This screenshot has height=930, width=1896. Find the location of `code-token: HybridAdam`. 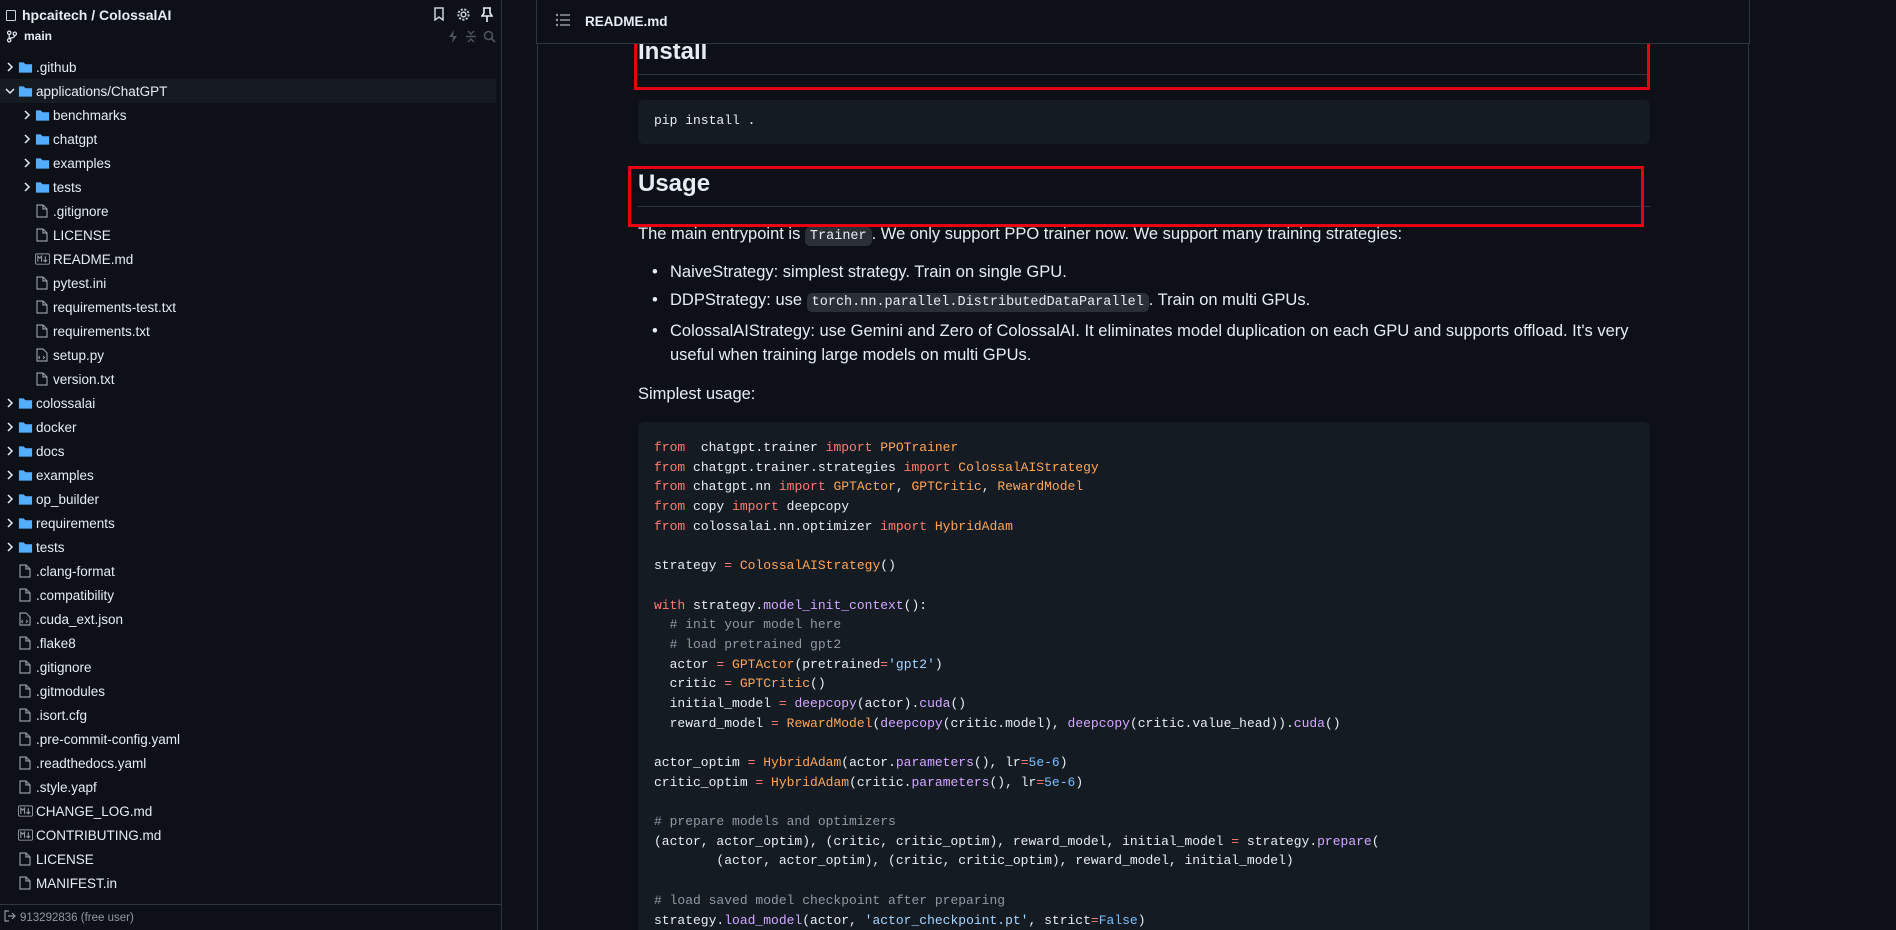

code-token: HybridAdam is located at coordinates (970, 526).